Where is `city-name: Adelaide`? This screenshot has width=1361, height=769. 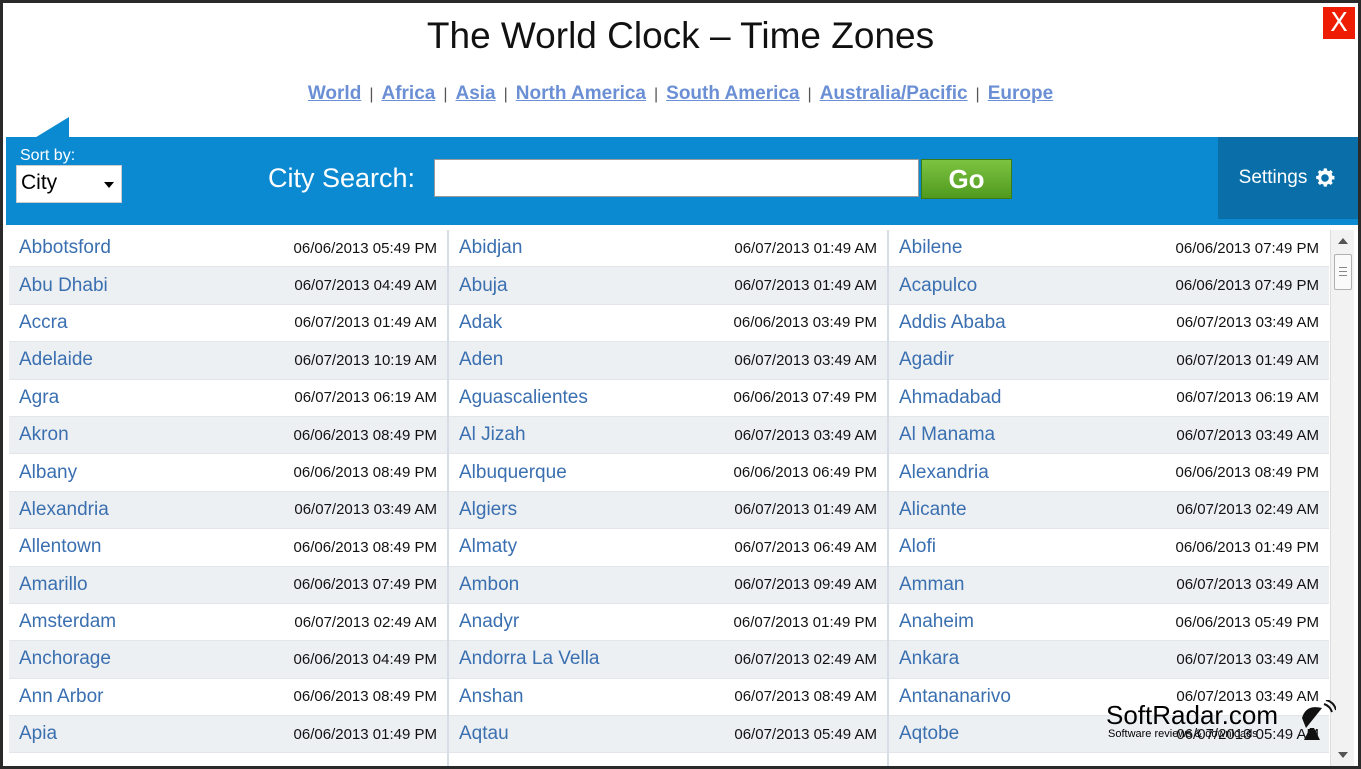 city-name: Adelaide is located at coordinates (56, 360).